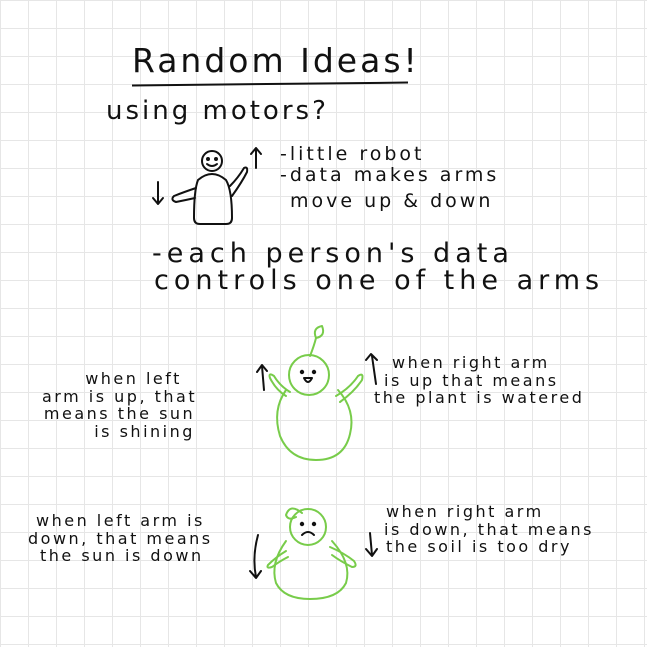  What do you see at coordinates (390, 175) in the screenshot?
I see `robot-note-2: -data makes arms` at bounding box center [390, 175].